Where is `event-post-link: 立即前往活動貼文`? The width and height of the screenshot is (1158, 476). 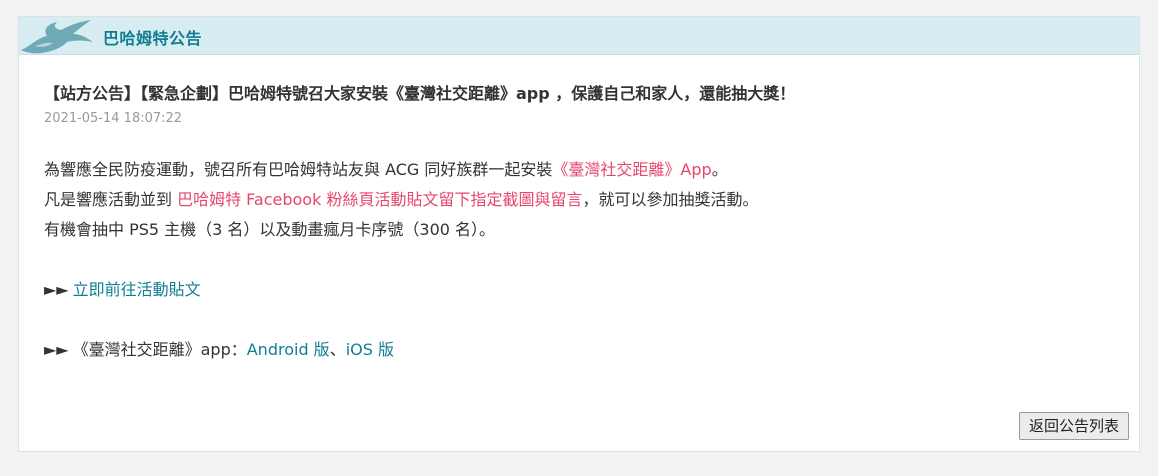 event-post-link: 立即前往活動貼文 is located at coordinates (137, 289).